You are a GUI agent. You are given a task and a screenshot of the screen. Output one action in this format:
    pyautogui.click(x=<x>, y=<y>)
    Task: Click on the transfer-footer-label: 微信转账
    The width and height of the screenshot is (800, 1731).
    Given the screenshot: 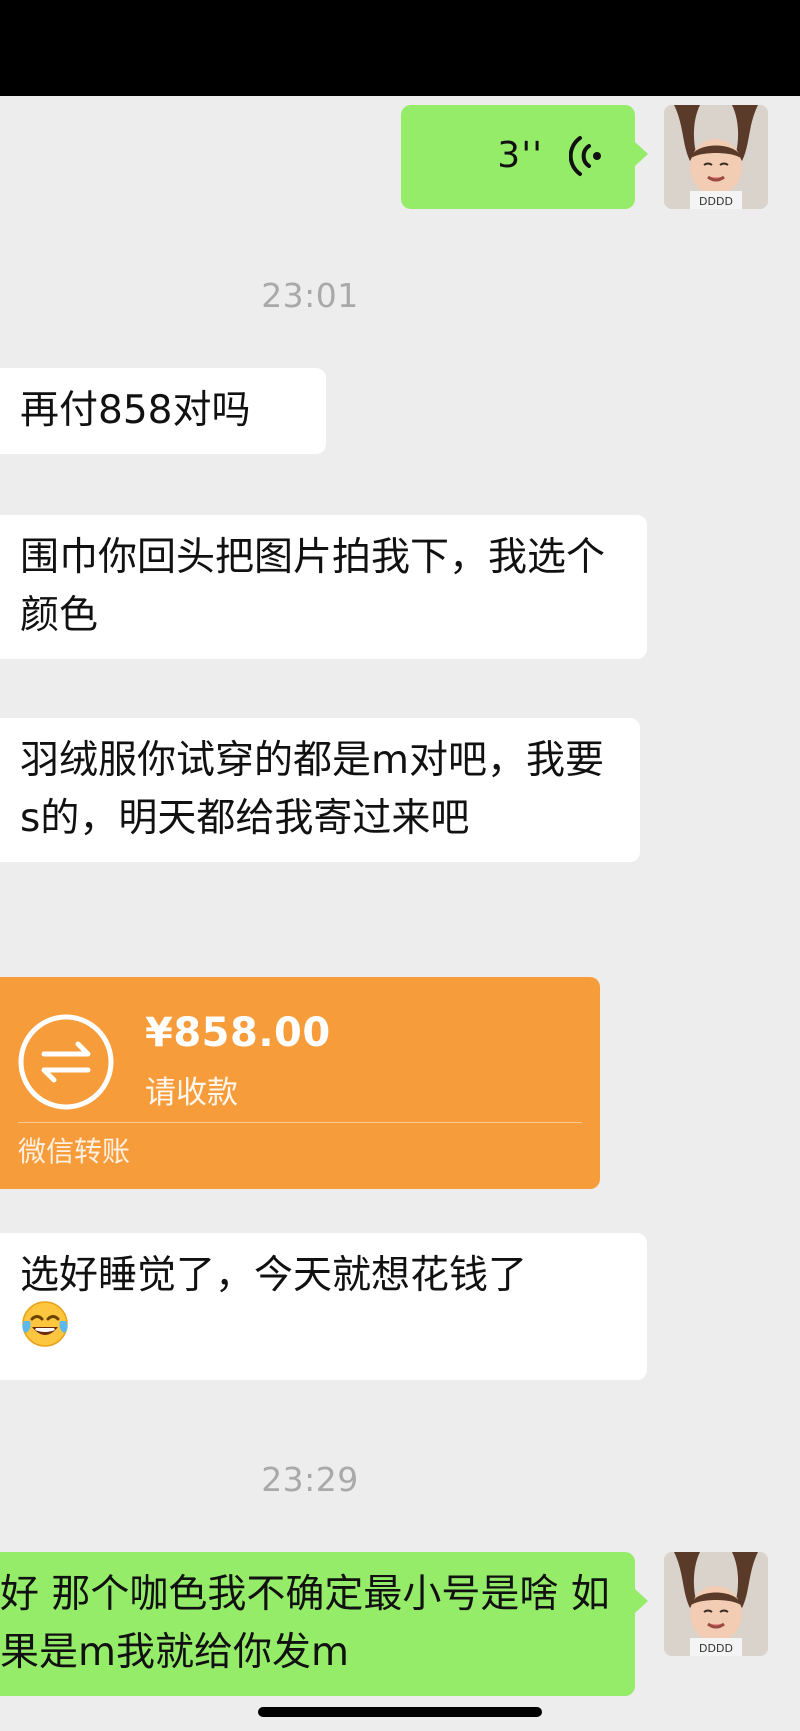 What is the action you would take?
    pyautogui.click(x=74, y=1151)
    